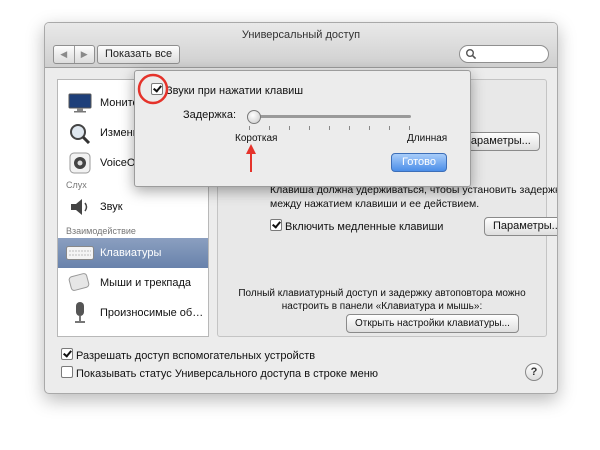 Image resolution: width=600 pixels, height=450 pixels. What do you see at coordinates (534, 372) in the screenshot?
I see `help-button: ?` at bounding box center [534, 372].